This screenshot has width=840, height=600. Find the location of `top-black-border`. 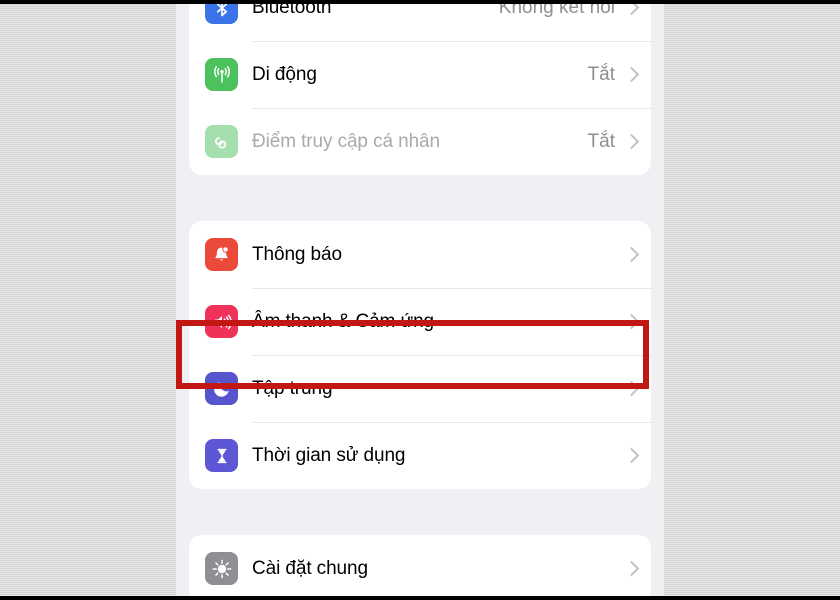

top-black-border is located at coordinates (420, 2).